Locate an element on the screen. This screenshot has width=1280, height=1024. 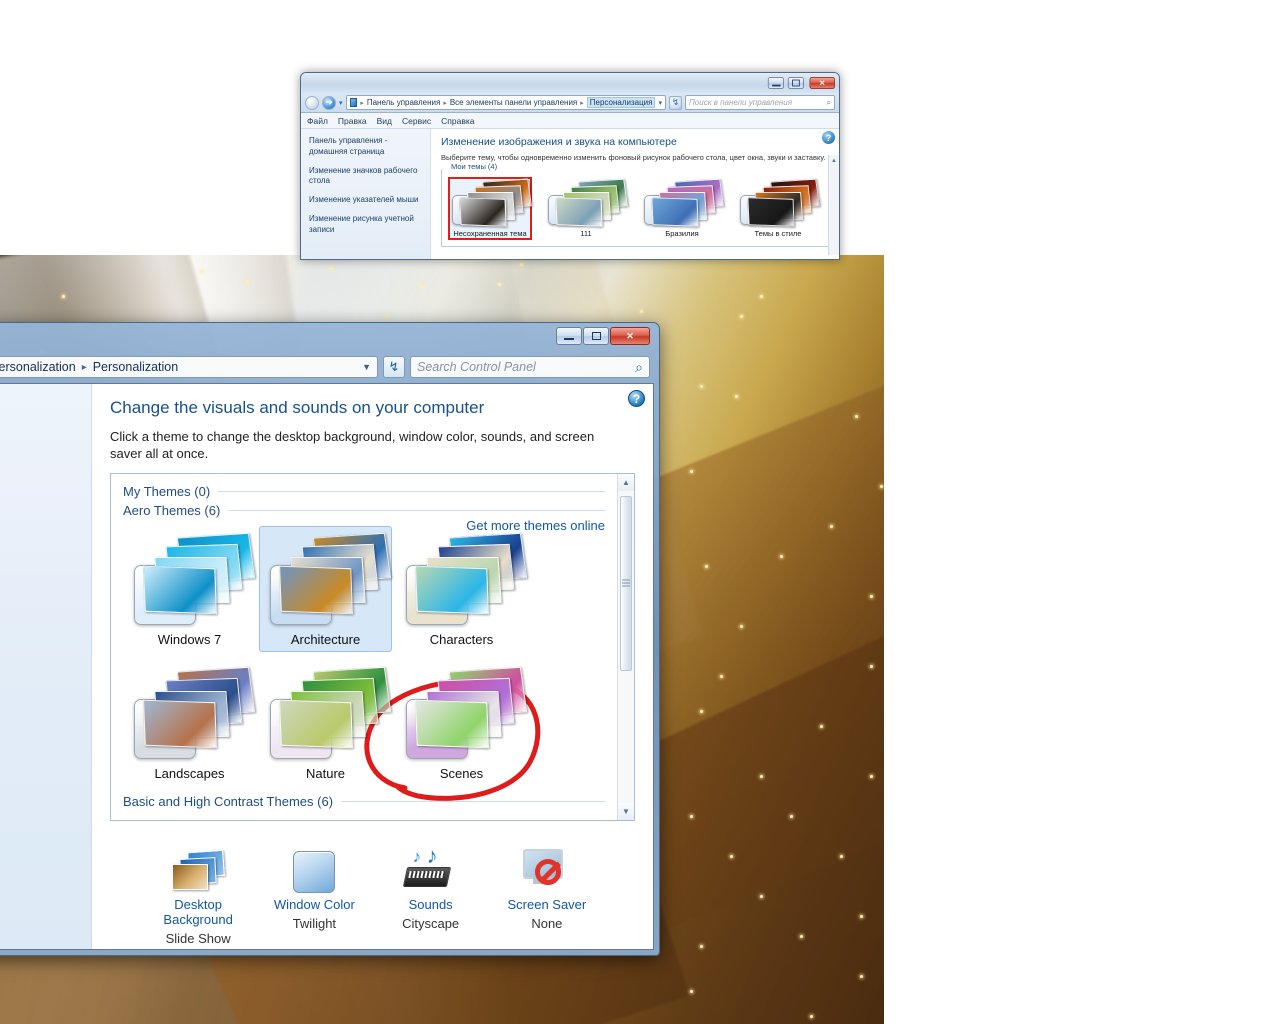
shortcut-label: Screen Saver is located at coordinates (547, 904).